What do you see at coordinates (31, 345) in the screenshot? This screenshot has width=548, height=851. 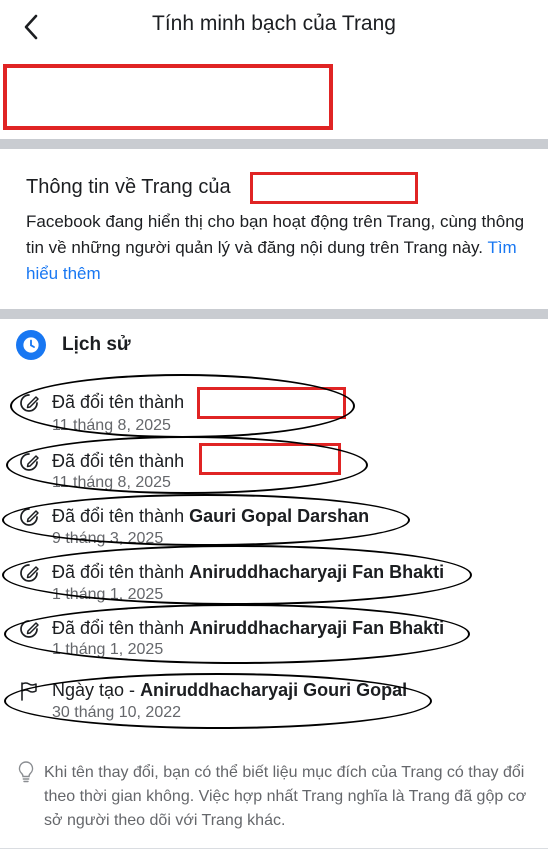 I see `clock-icon` at bounding box center [31, 345].